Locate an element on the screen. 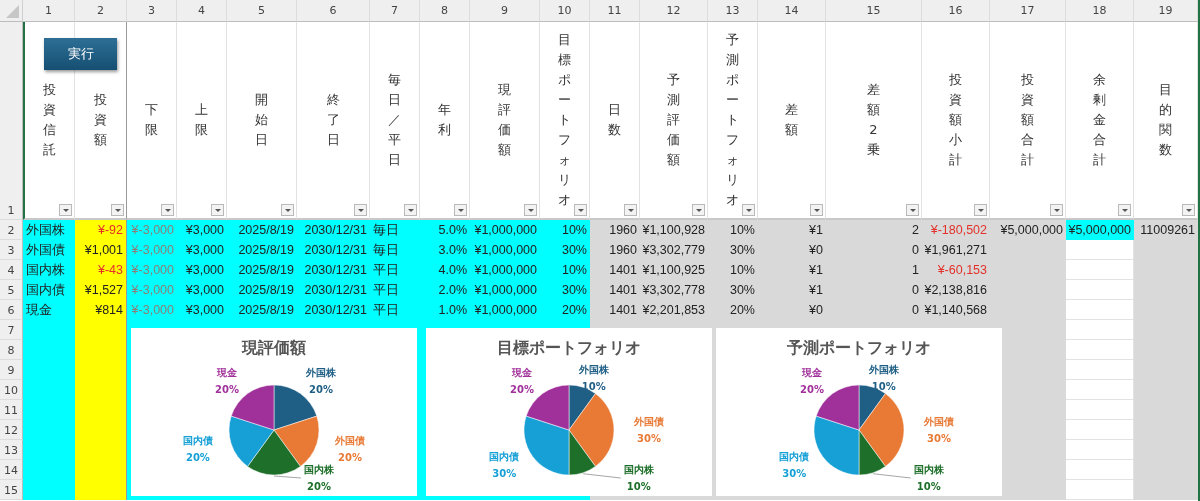  row-number: 10 is located at coordinates (11, 390).